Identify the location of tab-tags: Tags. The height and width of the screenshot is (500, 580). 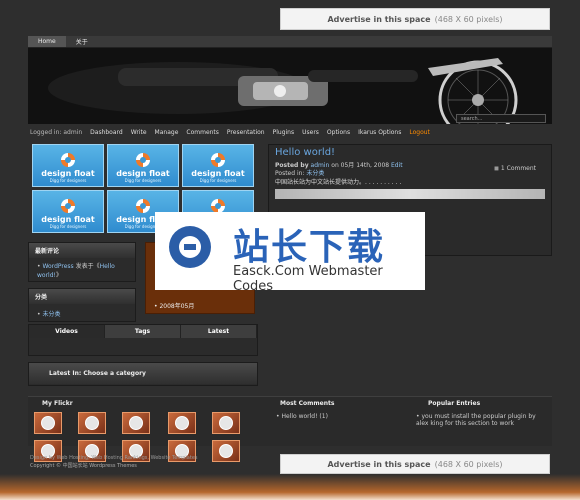
(143, 331).